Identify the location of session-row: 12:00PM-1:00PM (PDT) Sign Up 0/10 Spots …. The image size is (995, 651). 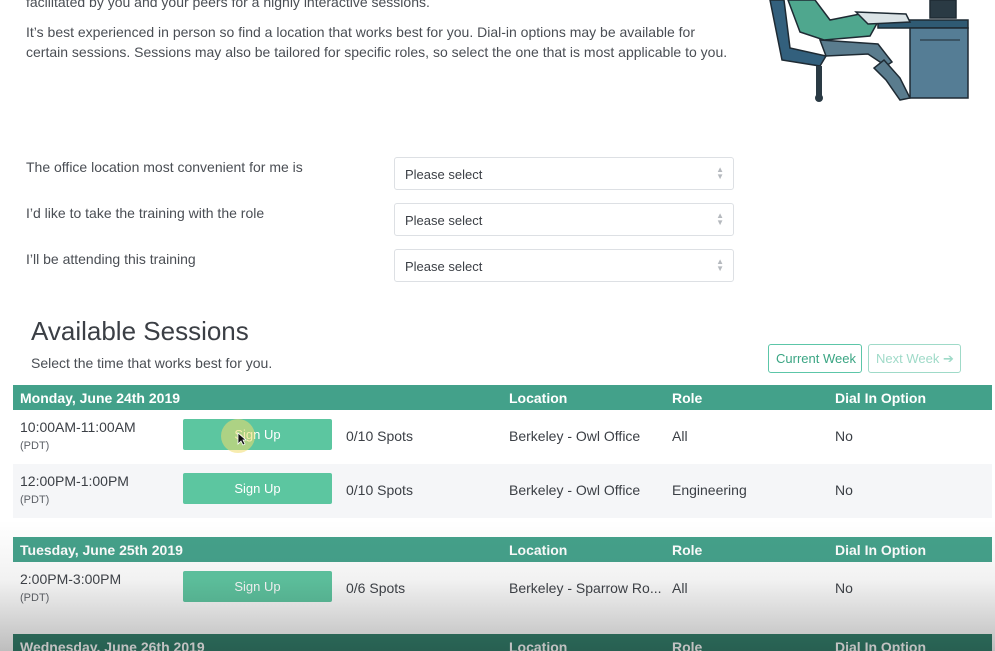
(502, 491).